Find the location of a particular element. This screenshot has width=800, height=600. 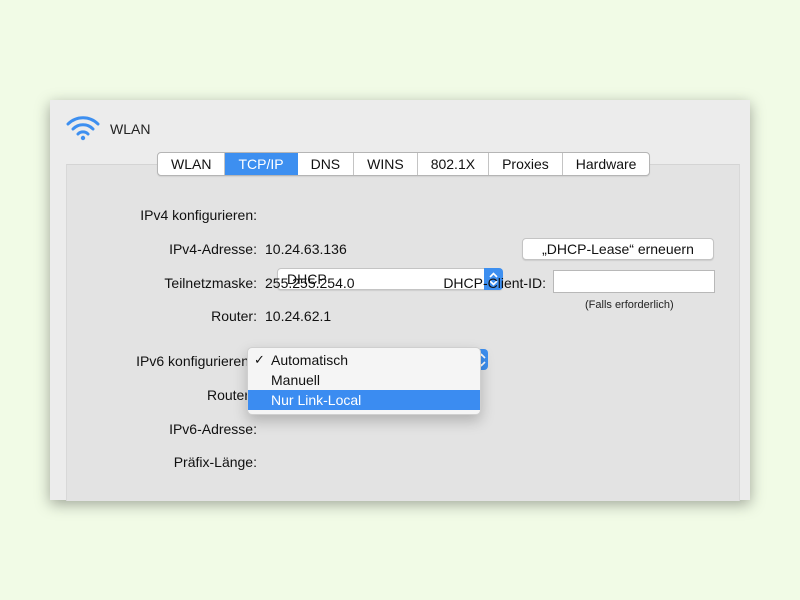

dhcp-client-id-hint: (Falls erforderlich) is located at coordinates (629, 305).